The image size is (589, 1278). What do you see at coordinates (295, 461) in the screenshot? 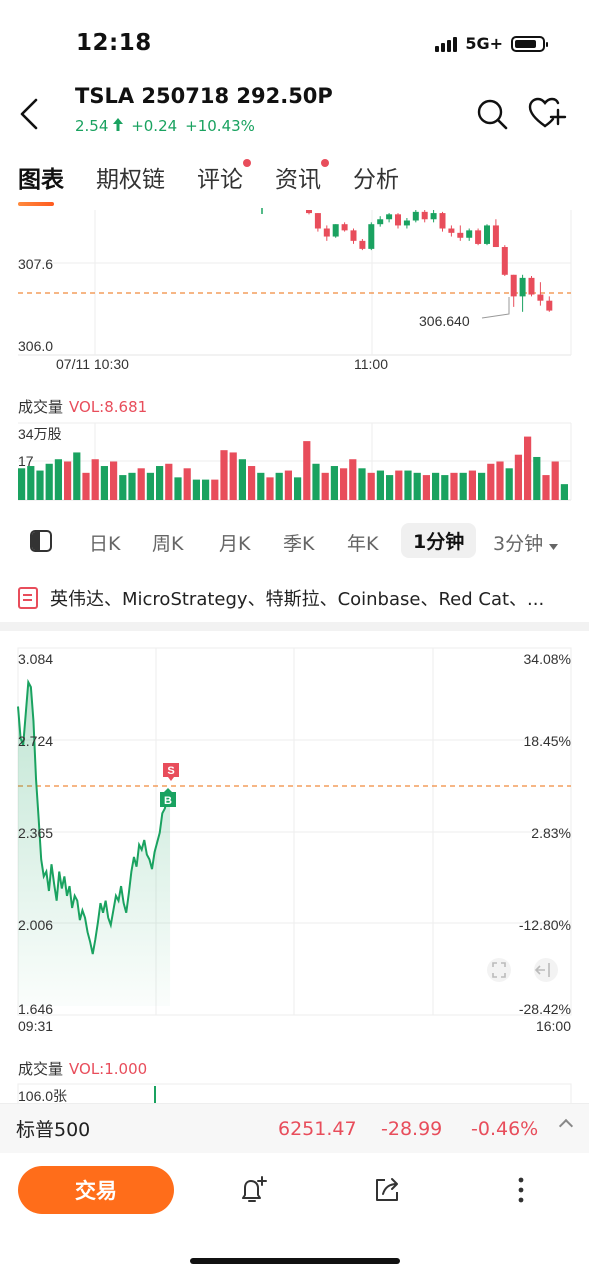
I see `underlying-volume-chart: 34万股 17` at bounding box center [295, 461].